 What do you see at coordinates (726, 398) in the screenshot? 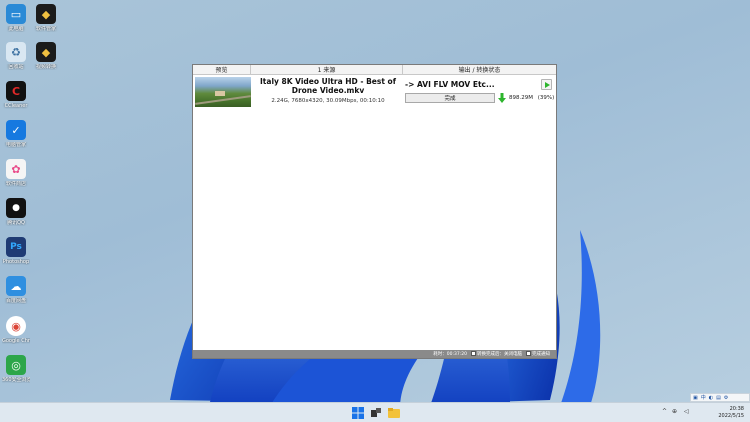
I see `ime-settings-icon: ⚙` at bounding box center [726, 398].